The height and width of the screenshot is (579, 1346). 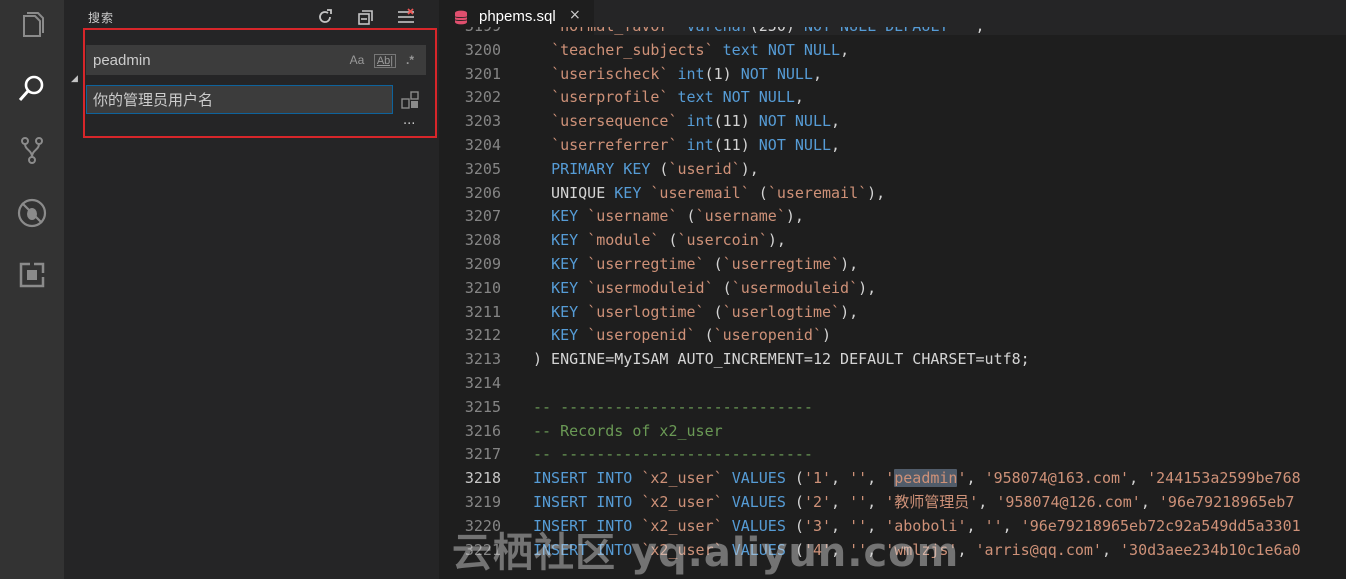 What do you see at coordinates (482, 216) in the screenshot?
I see `line-number: 3207` at bounding box center [482, 216].